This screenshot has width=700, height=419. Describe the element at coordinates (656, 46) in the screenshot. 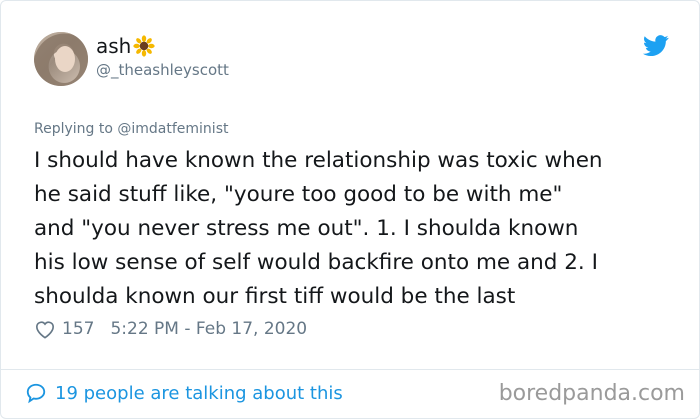

I see `twitter-bird-icon` at that location.